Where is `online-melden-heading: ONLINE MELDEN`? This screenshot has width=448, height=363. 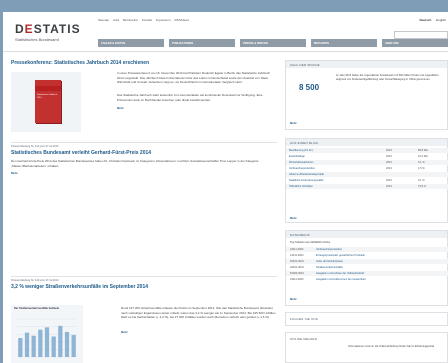 online-melden-heading: ONLINE MELDEN is located at coordinates (366, 337).